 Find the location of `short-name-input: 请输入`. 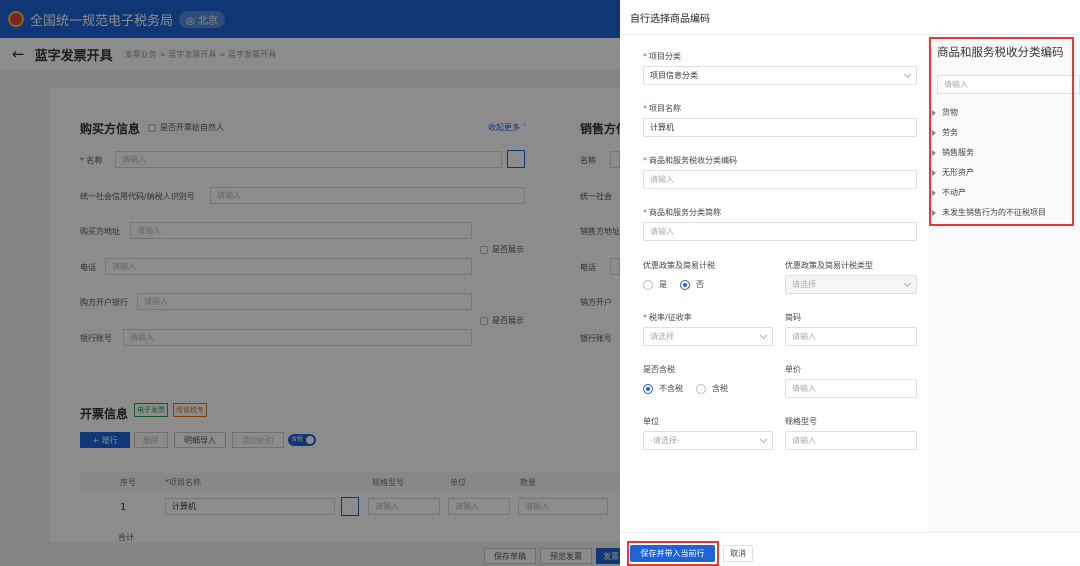

short-name-input: 请输入 is located at coordinates (780, 231).